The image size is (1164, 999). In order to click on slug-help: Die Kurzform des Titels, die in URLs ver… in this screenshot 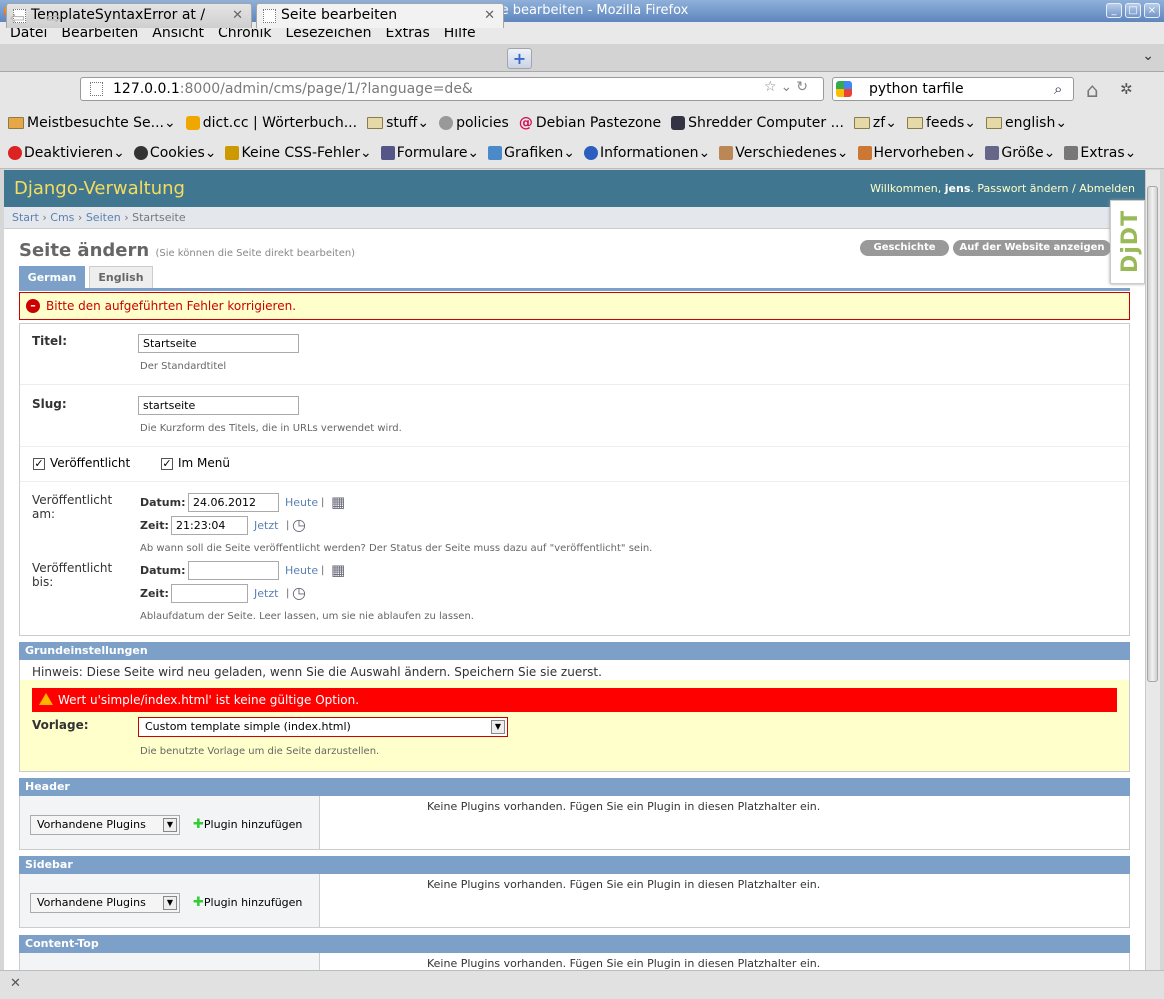, I will do `click(271, 428)`.